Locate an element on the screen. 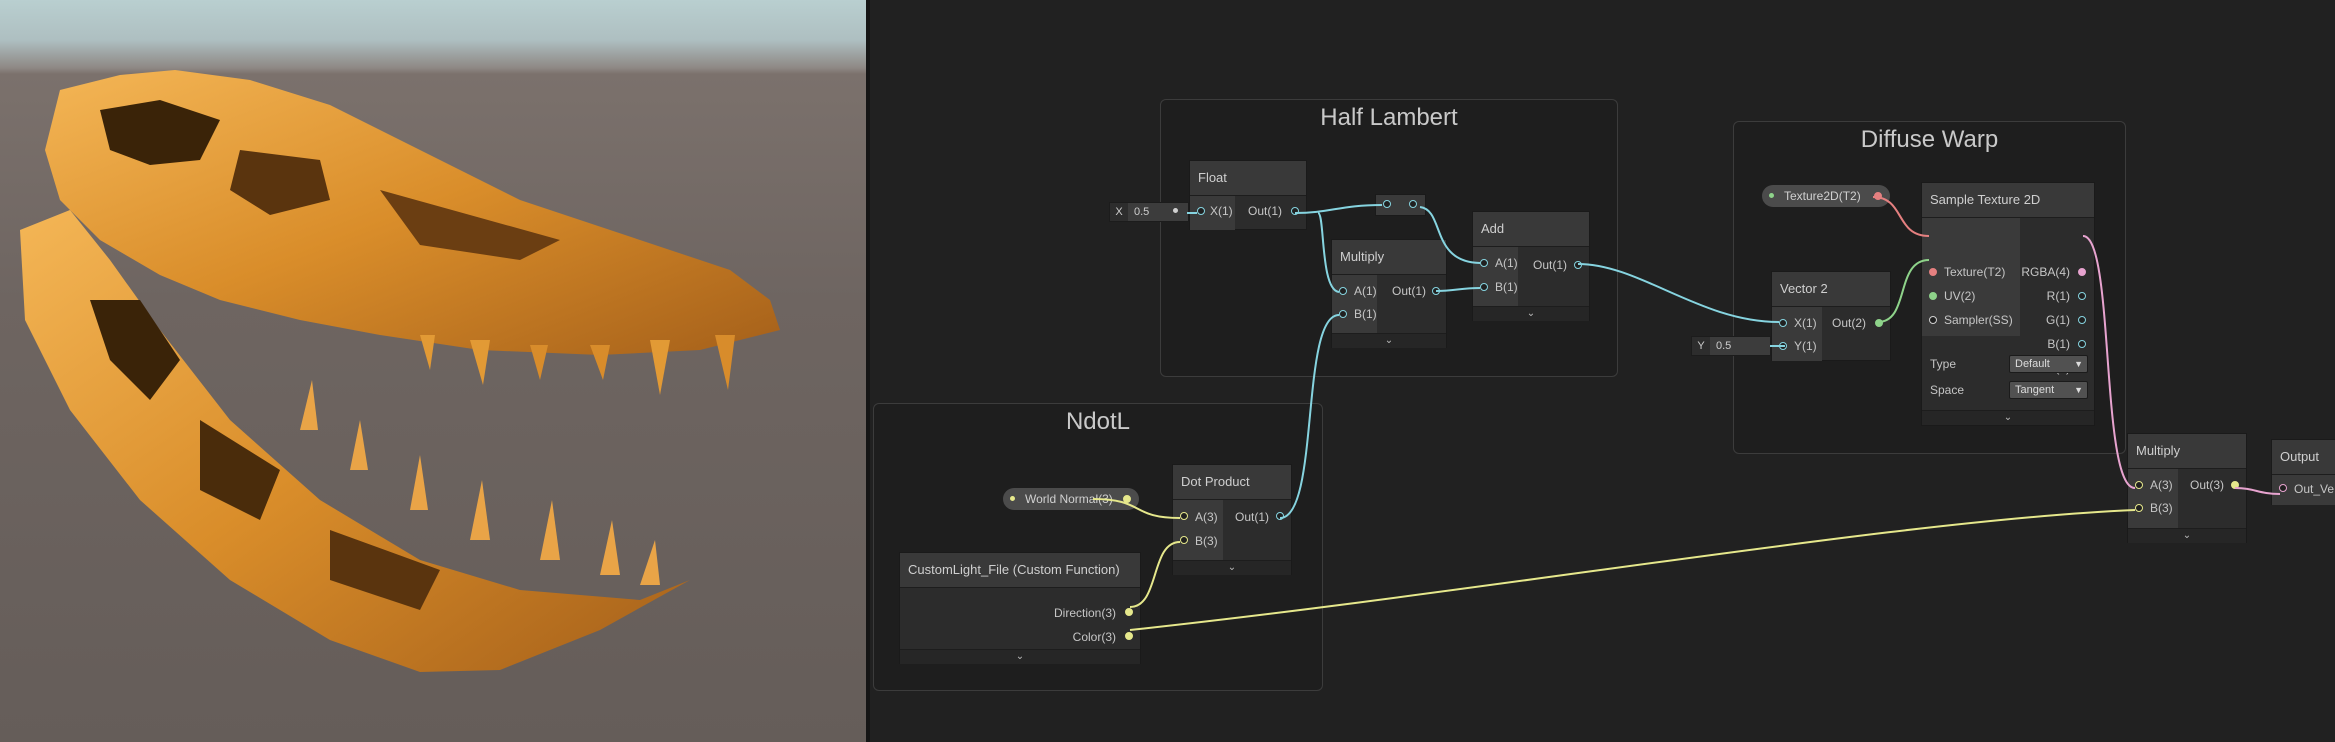 This screenshot has height=742, width=2335. g-out-port is located at coordinates (2082, 320).